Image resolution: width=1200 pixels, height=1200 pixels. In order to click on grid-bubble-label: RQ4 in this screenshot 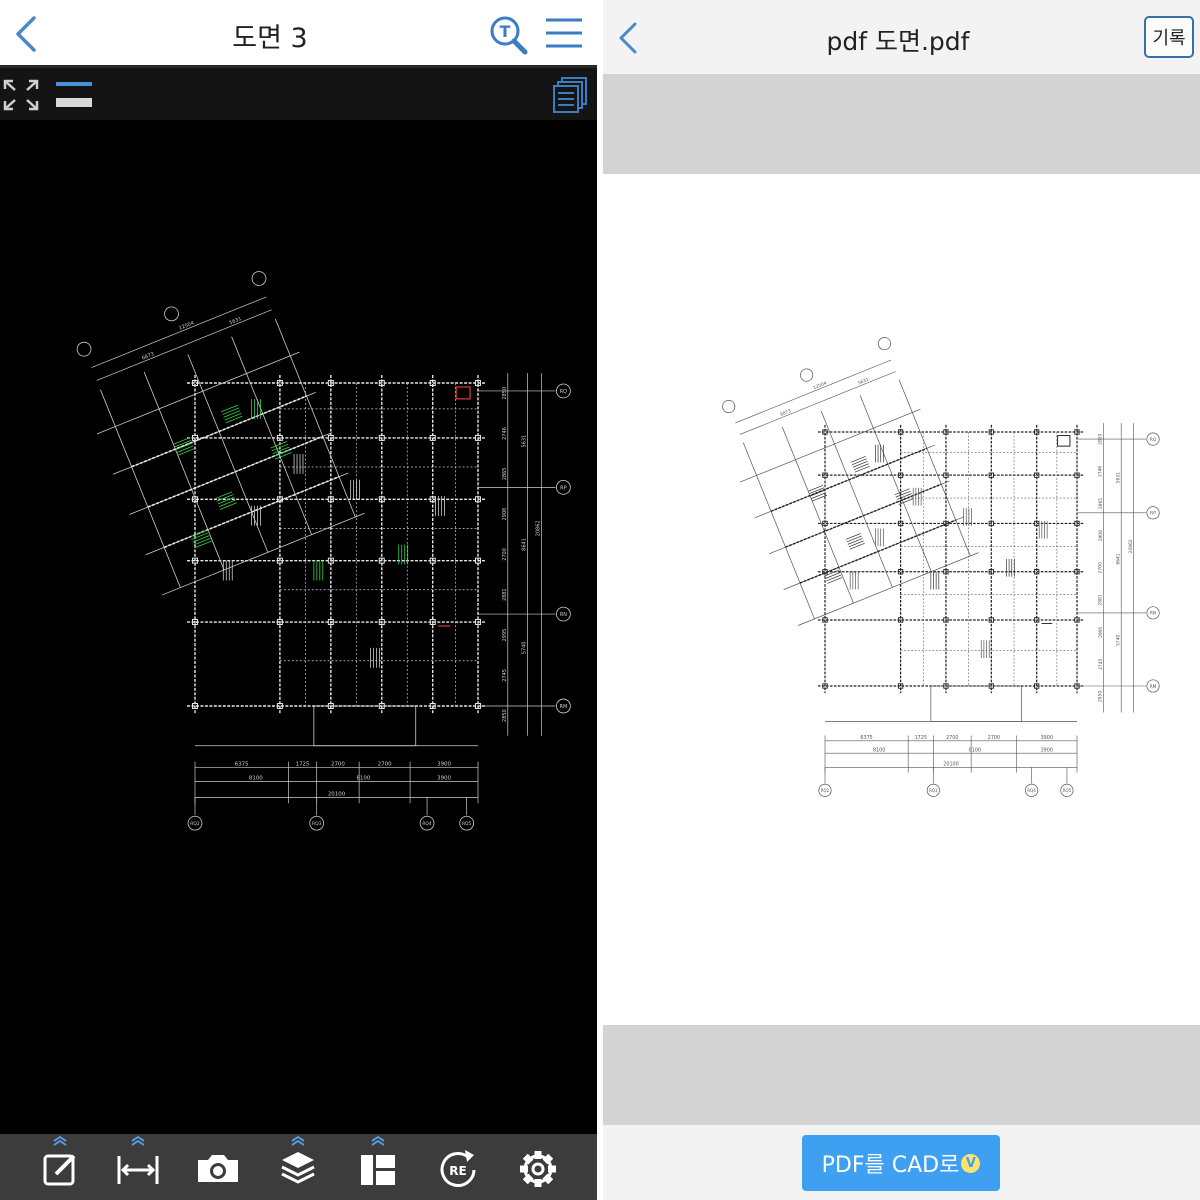, I will do `click(1031, 790)`.